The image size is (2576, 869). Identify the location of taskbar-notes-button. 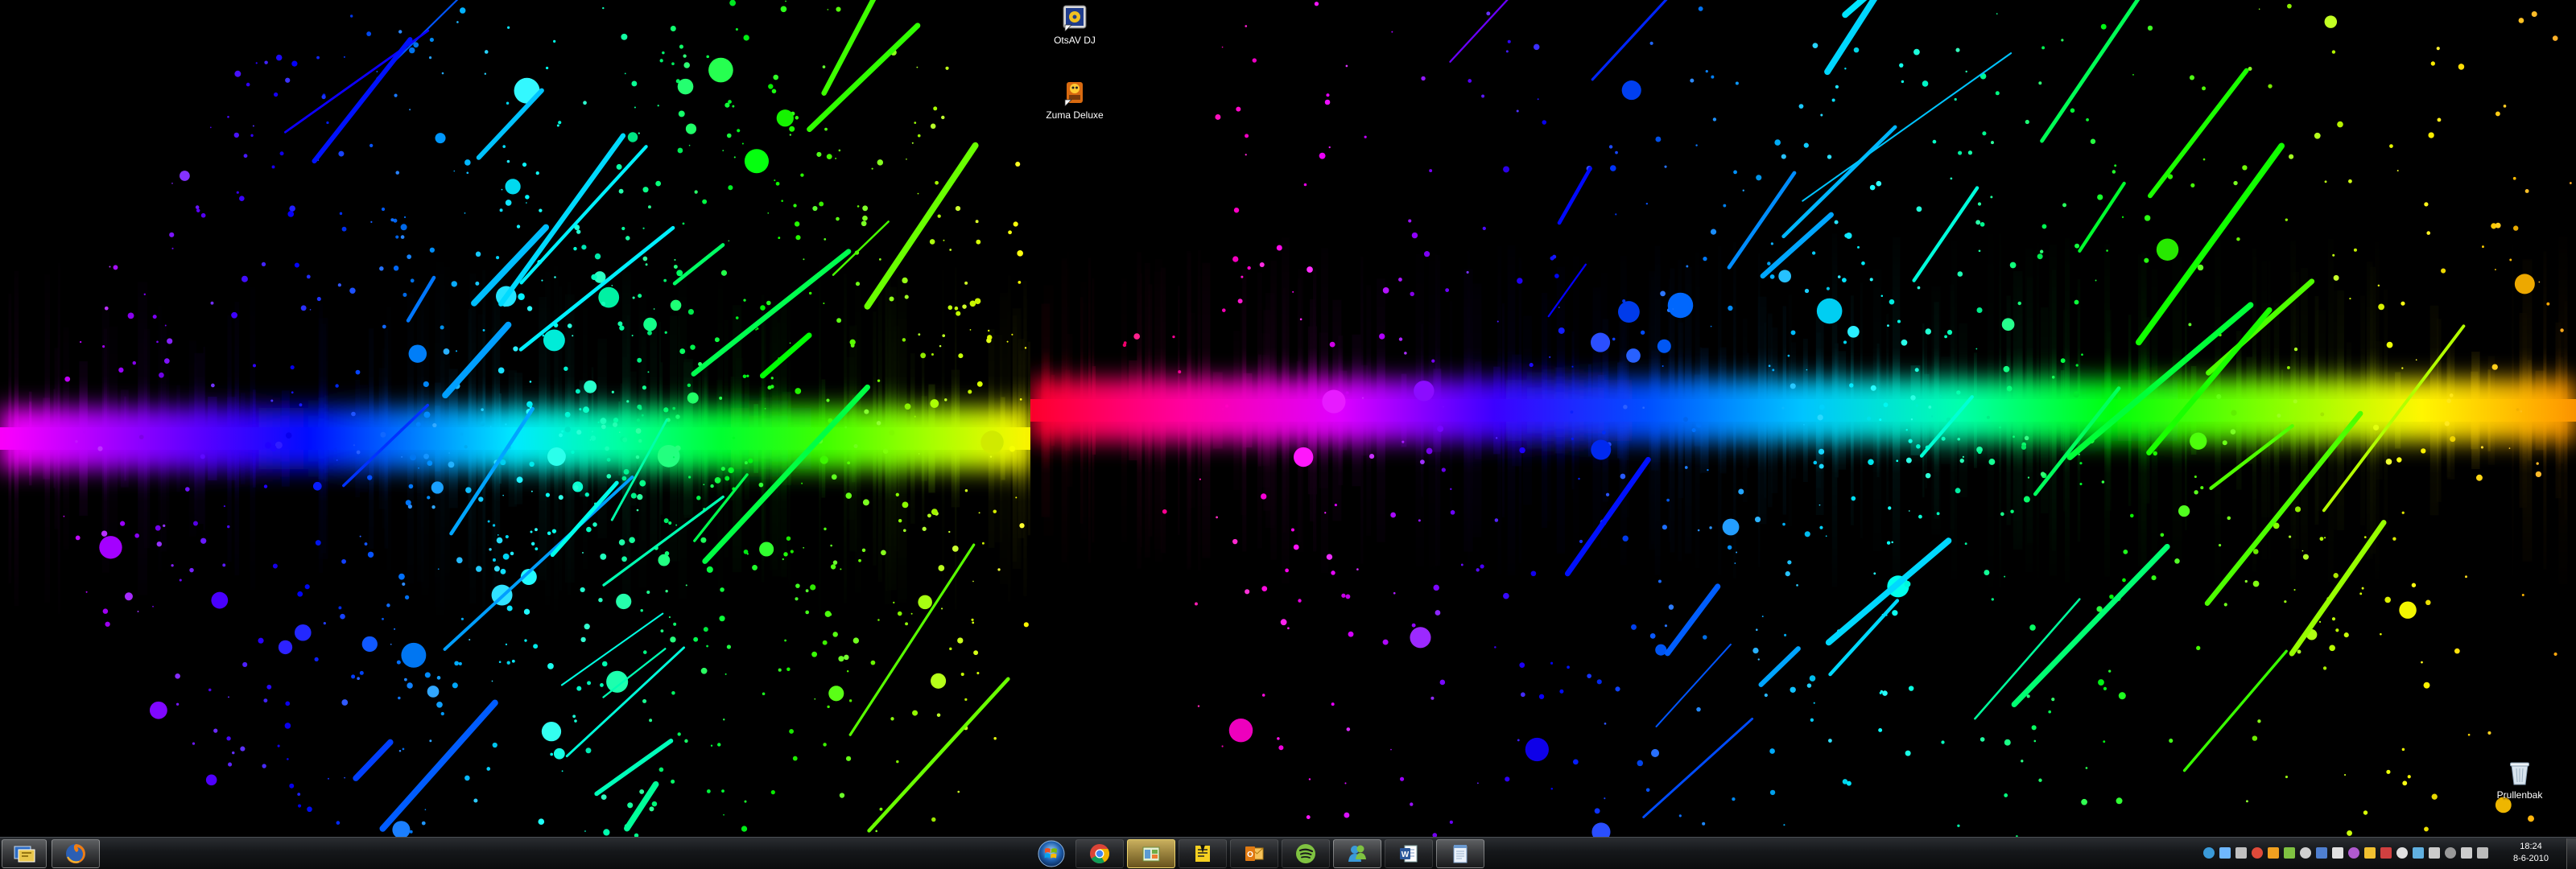
(1203, 853).